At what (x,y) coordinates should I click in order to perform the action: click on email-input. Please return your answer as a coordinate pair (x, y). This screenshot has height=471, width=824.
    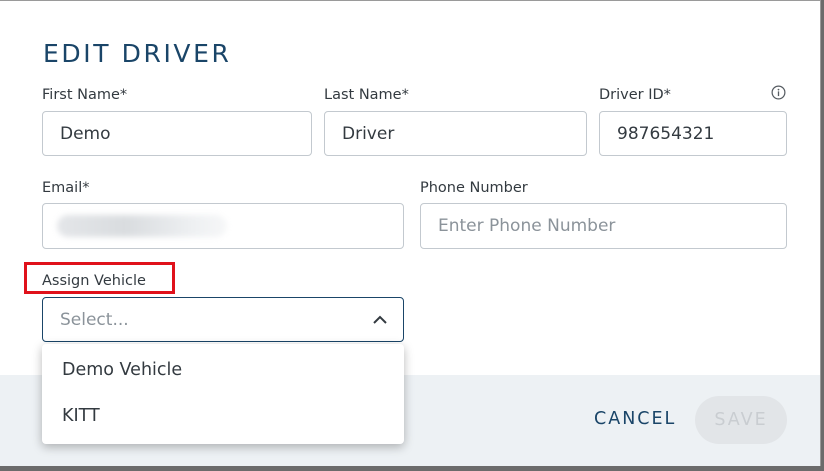
    Looking at the image, I should click on (223, 226).